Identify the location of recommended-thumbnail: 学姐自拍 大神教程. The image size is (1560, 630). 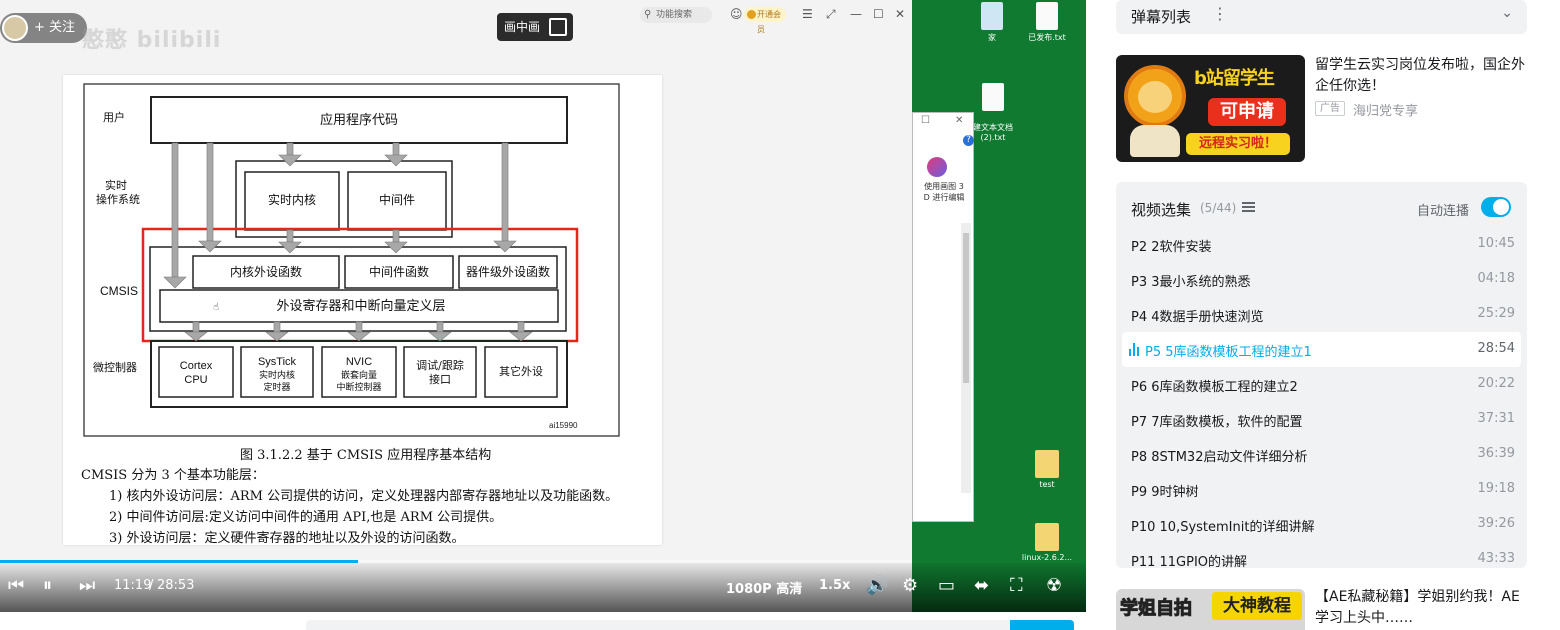
(1210, 609).